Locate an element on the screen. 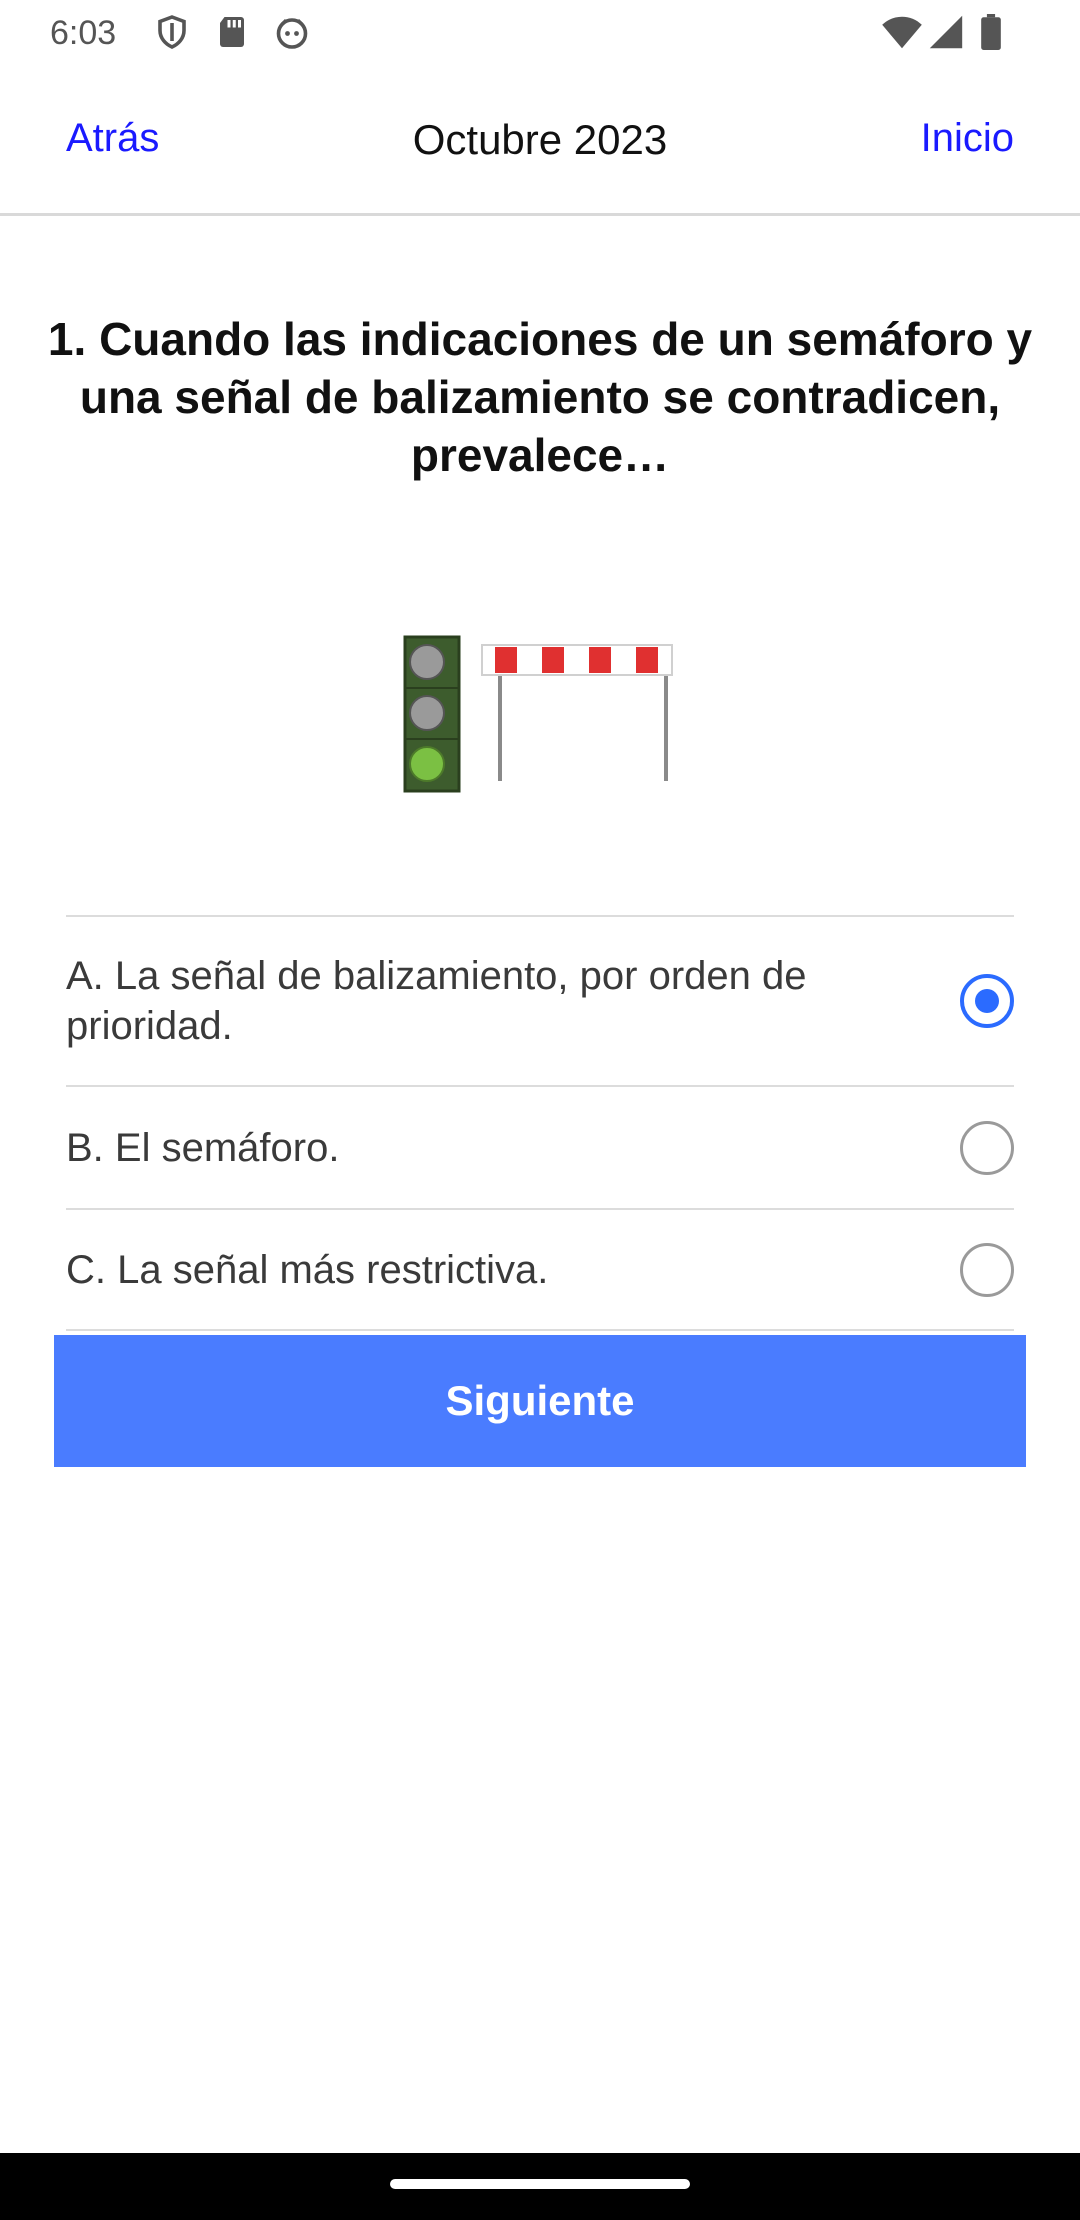 This screenshot has height=2220, width=1080. wifi-icon is located at coordinates (902, 32).